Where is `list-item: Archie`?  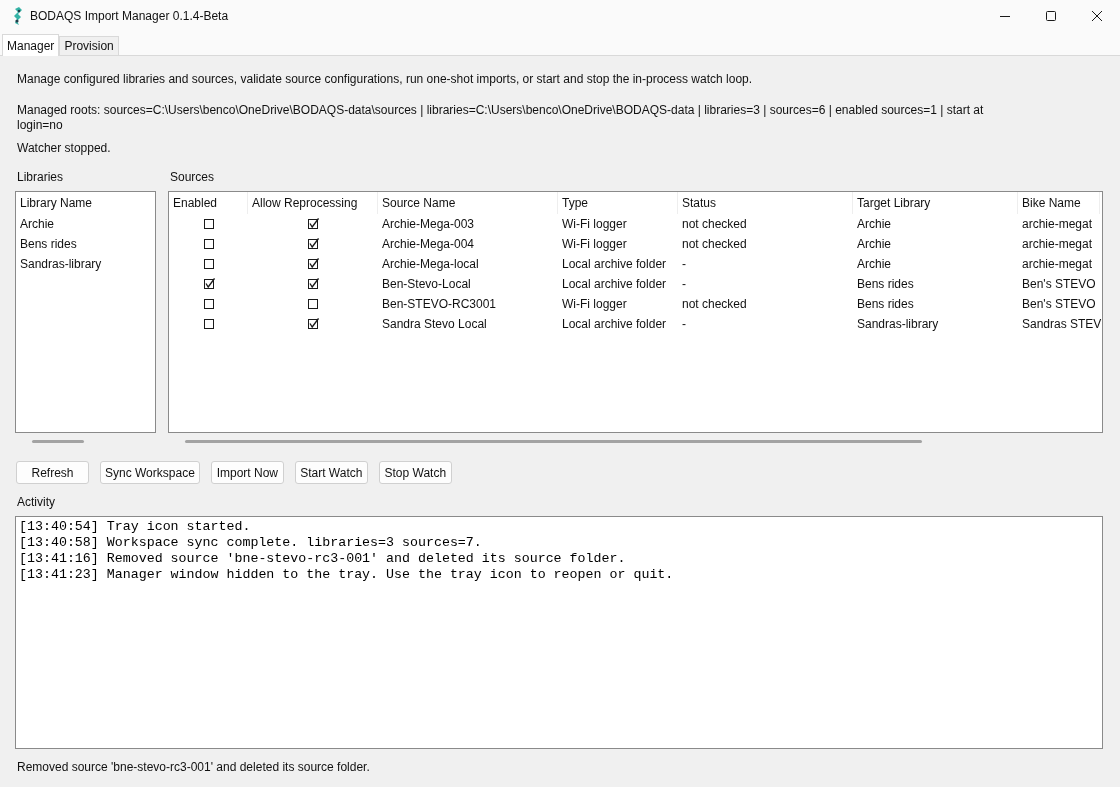
list-item: Archie is located at coordinates (37, 224).